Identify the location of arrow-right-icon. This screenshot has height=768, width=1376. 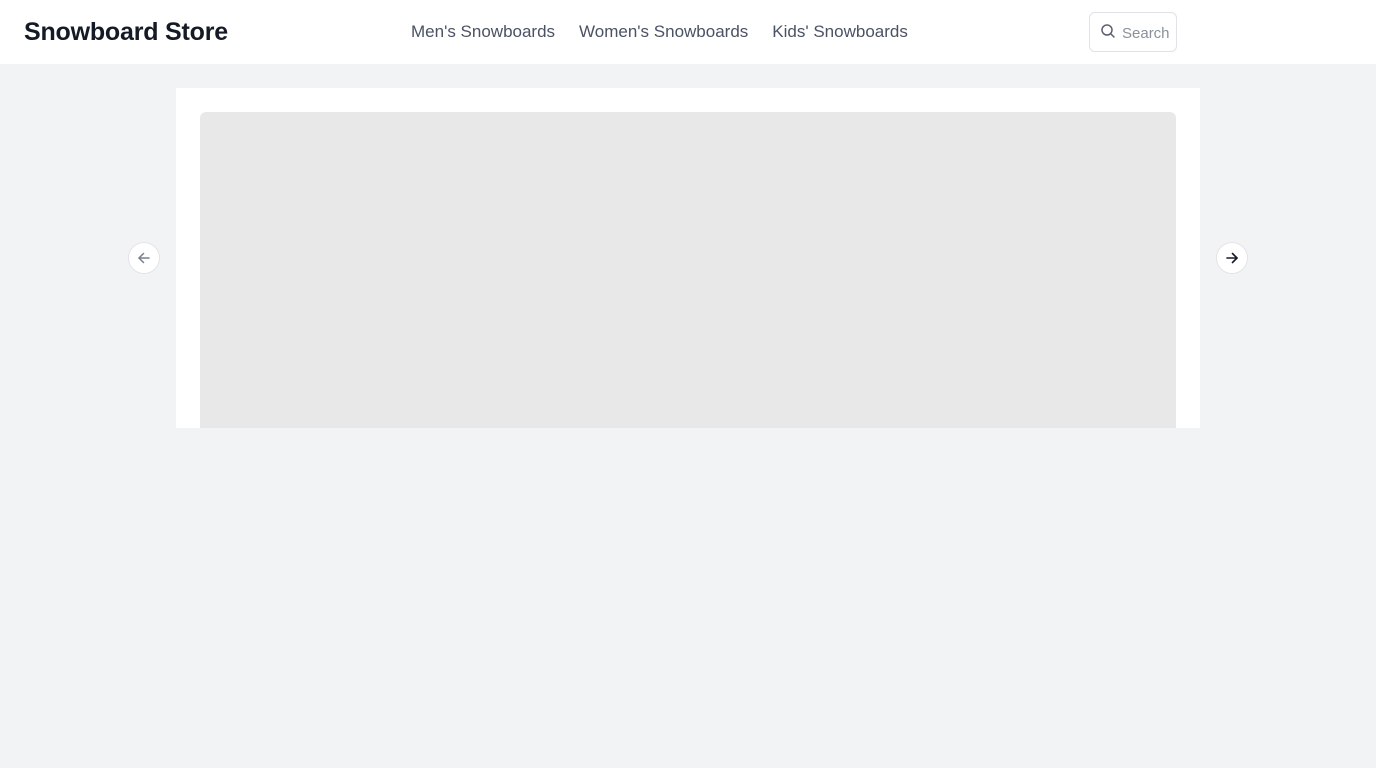
(1232, 258).